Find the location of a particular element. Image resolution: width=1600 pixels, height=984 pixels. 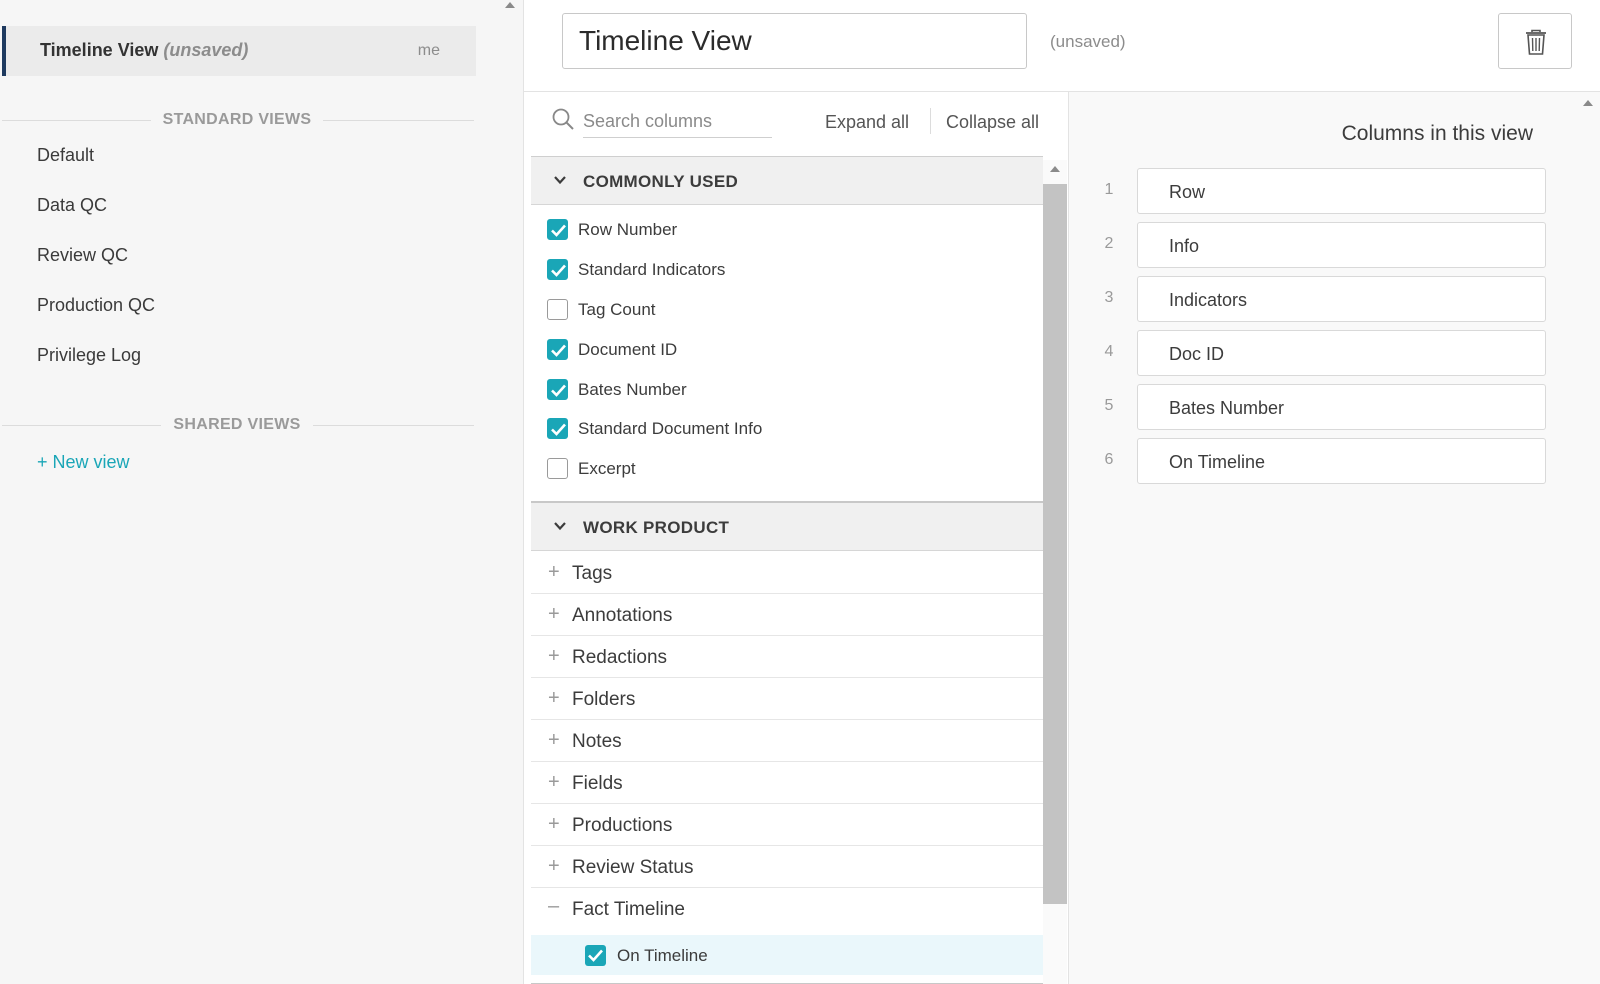

column-option-on-timeline: On Timeline is located at coordinates (787, 955).